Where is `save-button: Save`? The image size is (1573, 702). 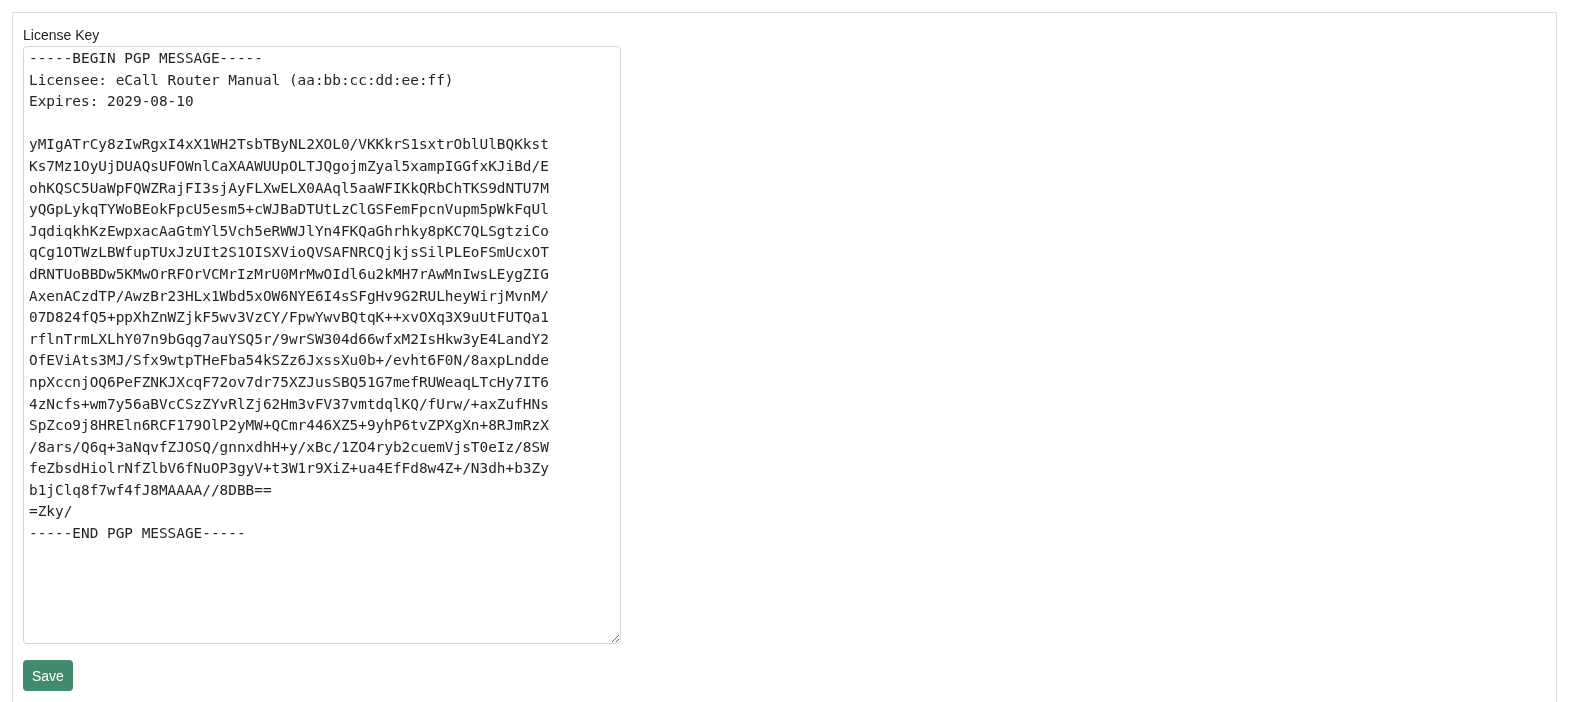 save-button: Save is located at coordinates (48, 675).